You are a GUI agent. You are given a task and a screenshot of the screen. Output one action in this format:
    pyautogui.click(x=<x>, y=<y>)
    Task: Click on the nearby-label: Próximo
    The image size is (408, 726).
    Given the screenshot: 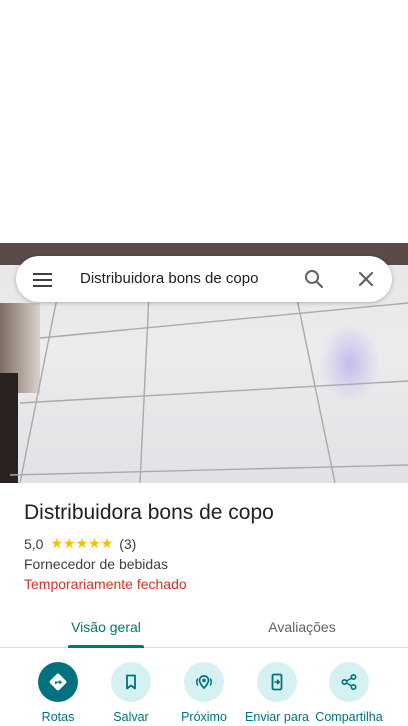 What is the action you would take?
    pyautogui.click(x=204, y=717)
    